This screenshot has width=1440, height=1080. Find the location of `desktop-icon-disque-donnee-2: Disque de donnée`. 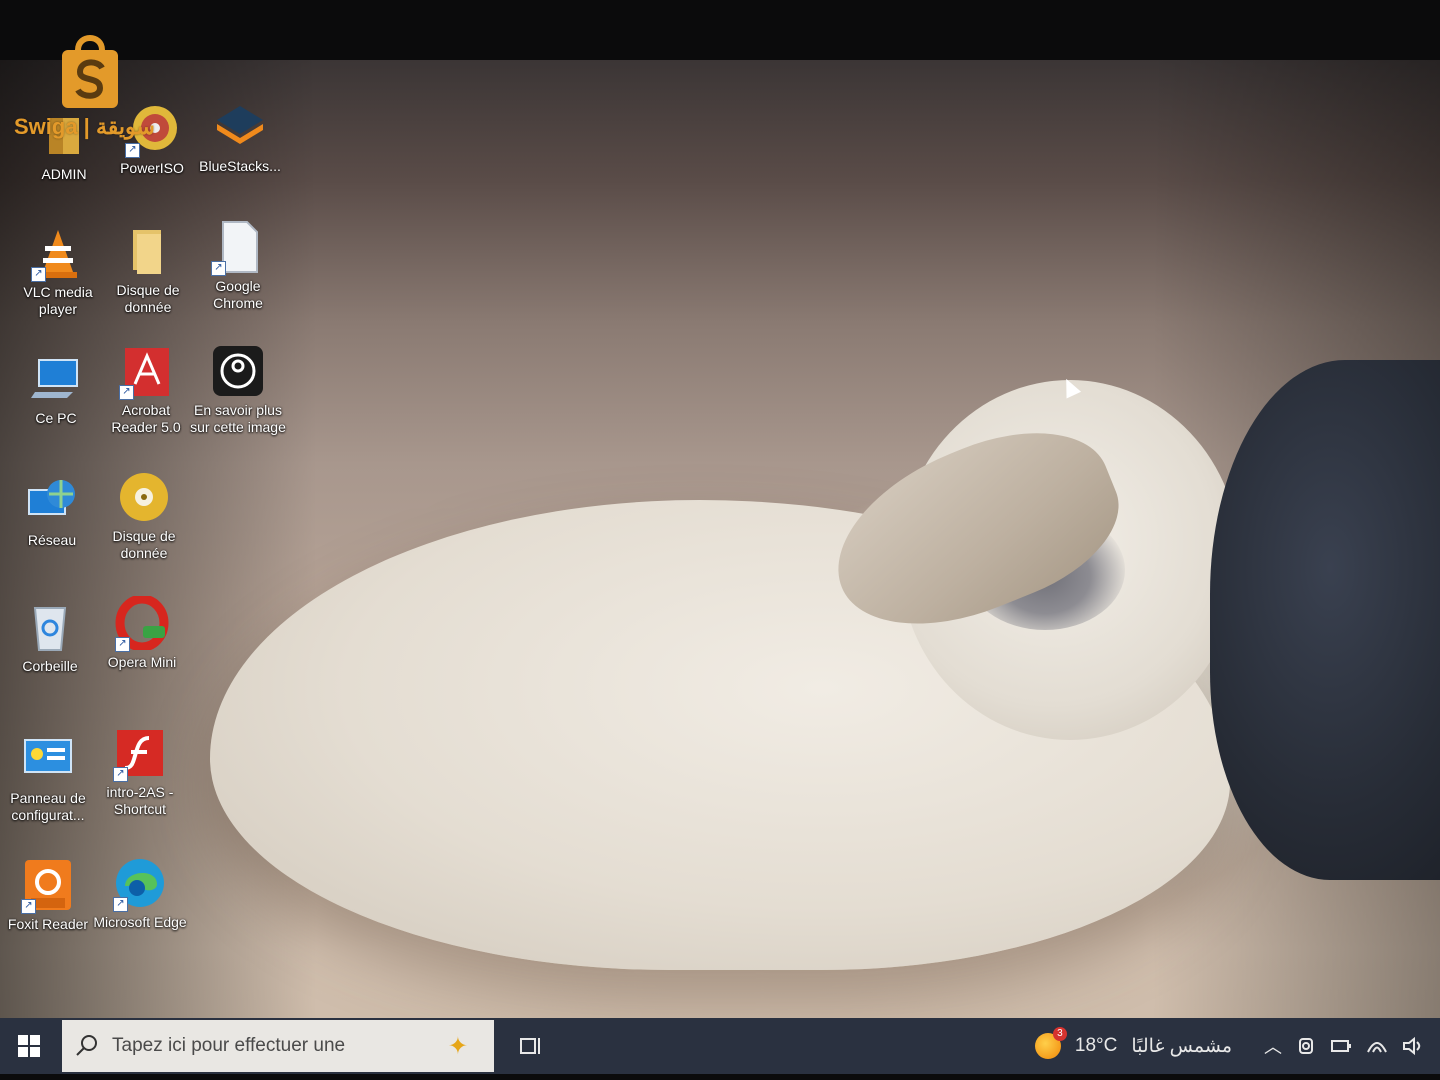

desktop-icon-disque-donnee-2: Disque de donnée is located at coordinates (144, 516).